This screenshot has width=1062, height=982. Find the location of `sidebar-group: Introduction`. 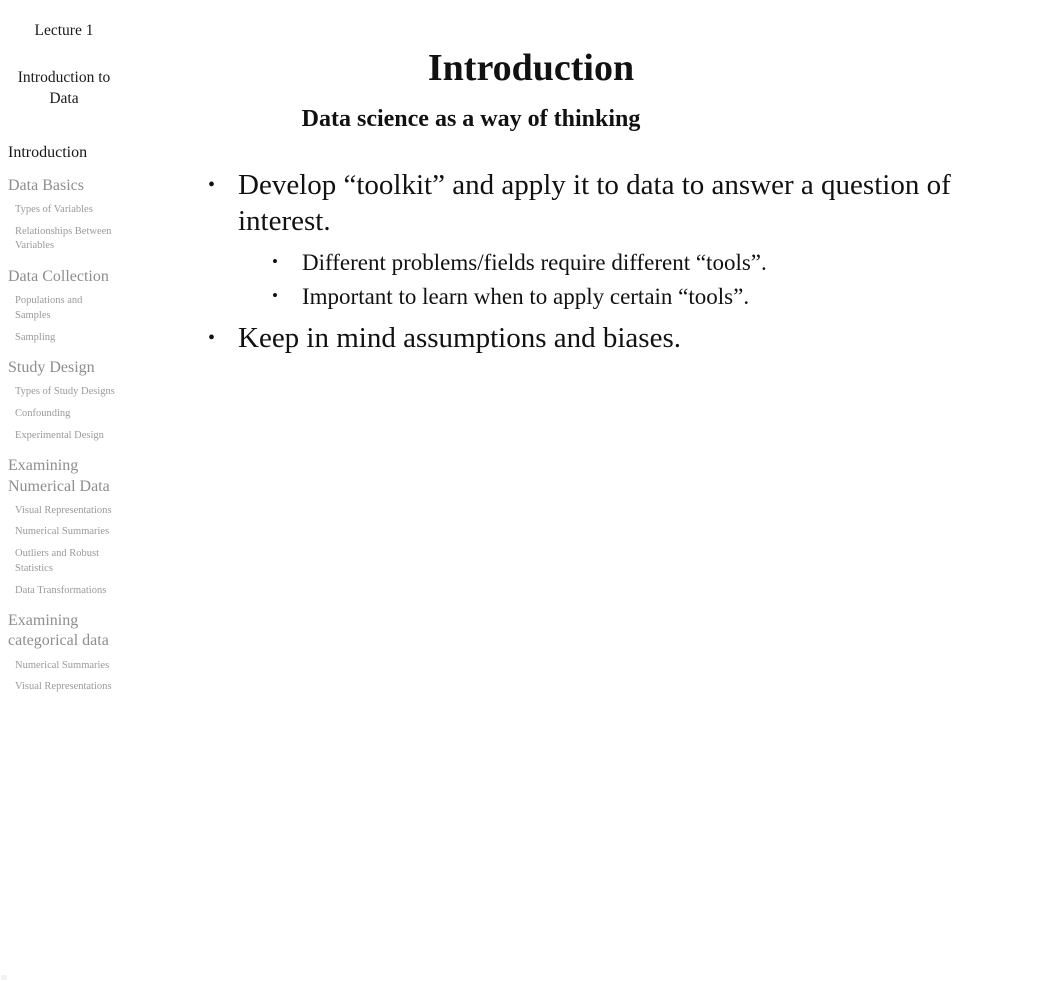

sidebar-group: Introduction is located at coordinates (64, 153).